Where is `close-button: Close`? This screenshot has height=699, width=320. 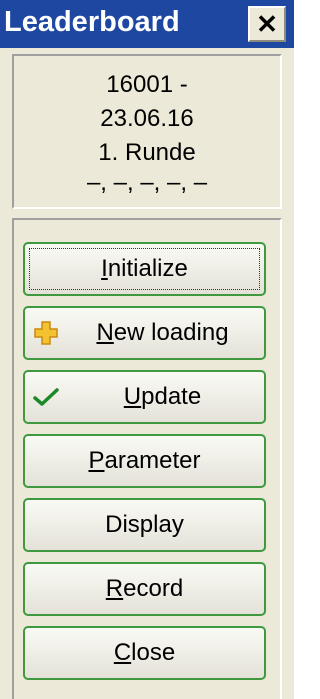 close-button: Close is located at coordinates (144, 653).